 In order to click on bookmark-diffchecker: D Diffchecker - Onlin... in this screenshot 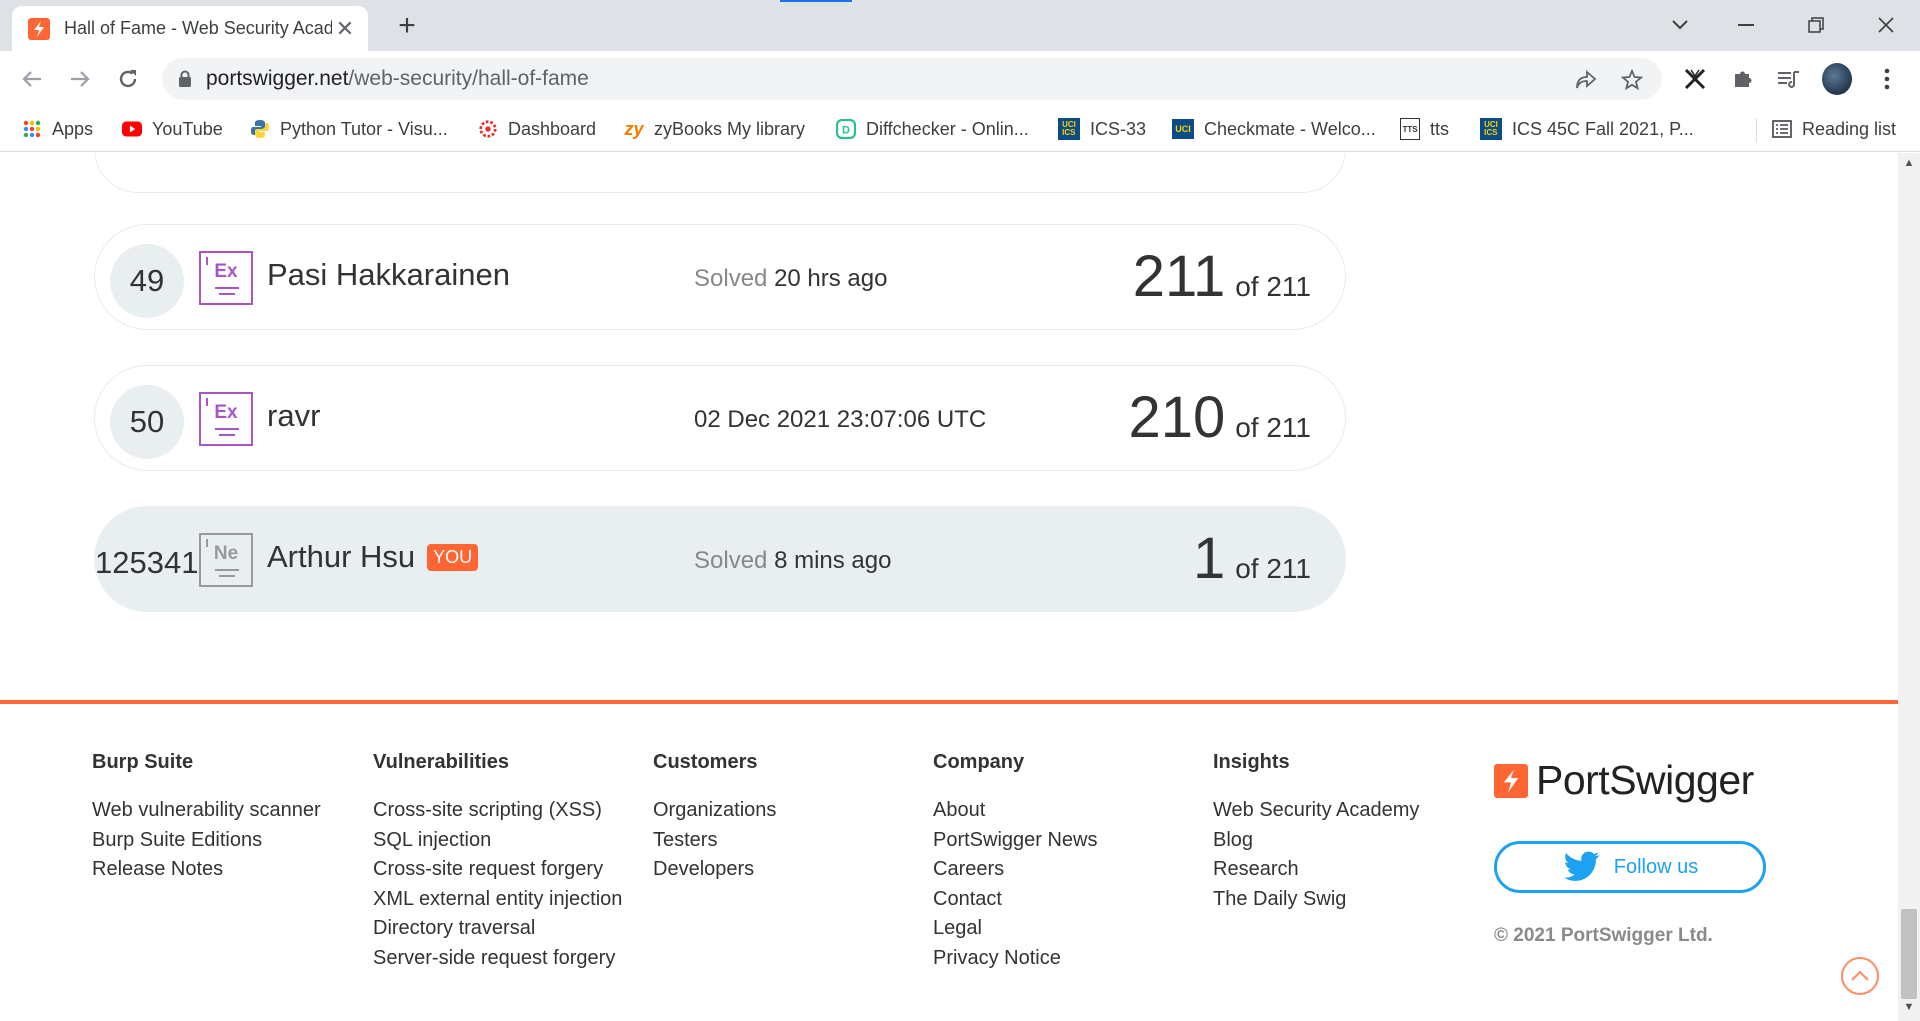, I will do `click(932, 129)`.